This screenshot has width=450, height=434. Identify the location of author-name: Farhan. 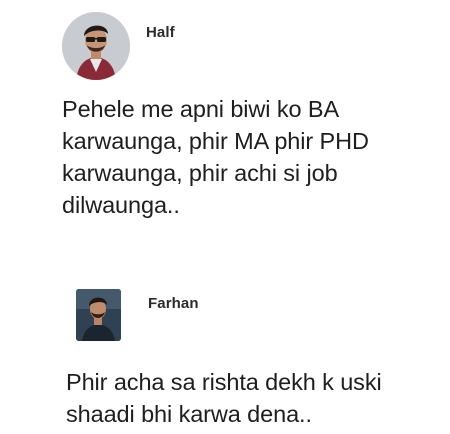
(173, 303).